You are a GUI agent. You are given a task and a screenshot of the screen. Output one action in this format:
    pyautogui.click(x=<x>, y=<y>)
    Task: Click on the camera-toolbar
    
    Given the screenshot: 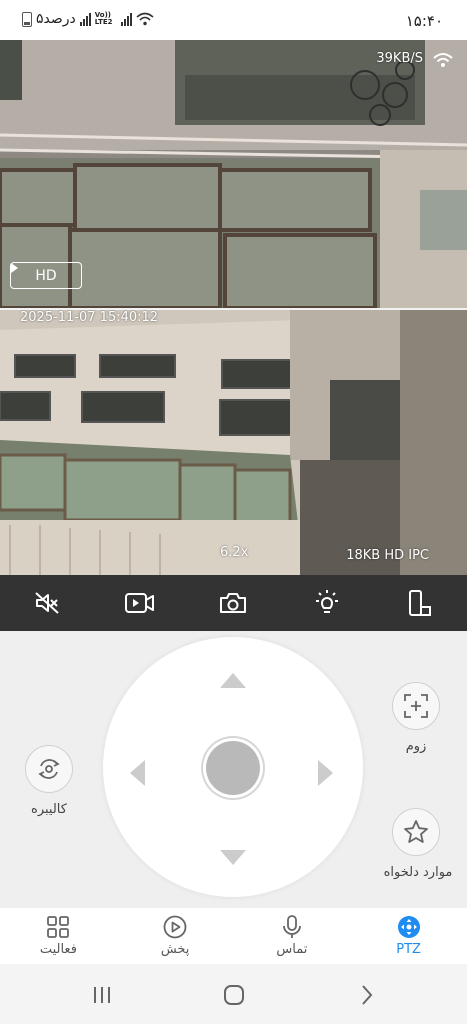 What is the action you would take?
    pyautogui.click(x=233, y=603)
    